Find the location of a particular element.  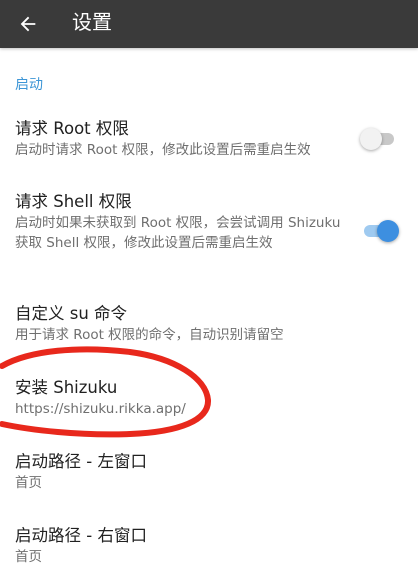

pref-title: 启动路径 - 右窗口 is located at coordinates (81, 535).